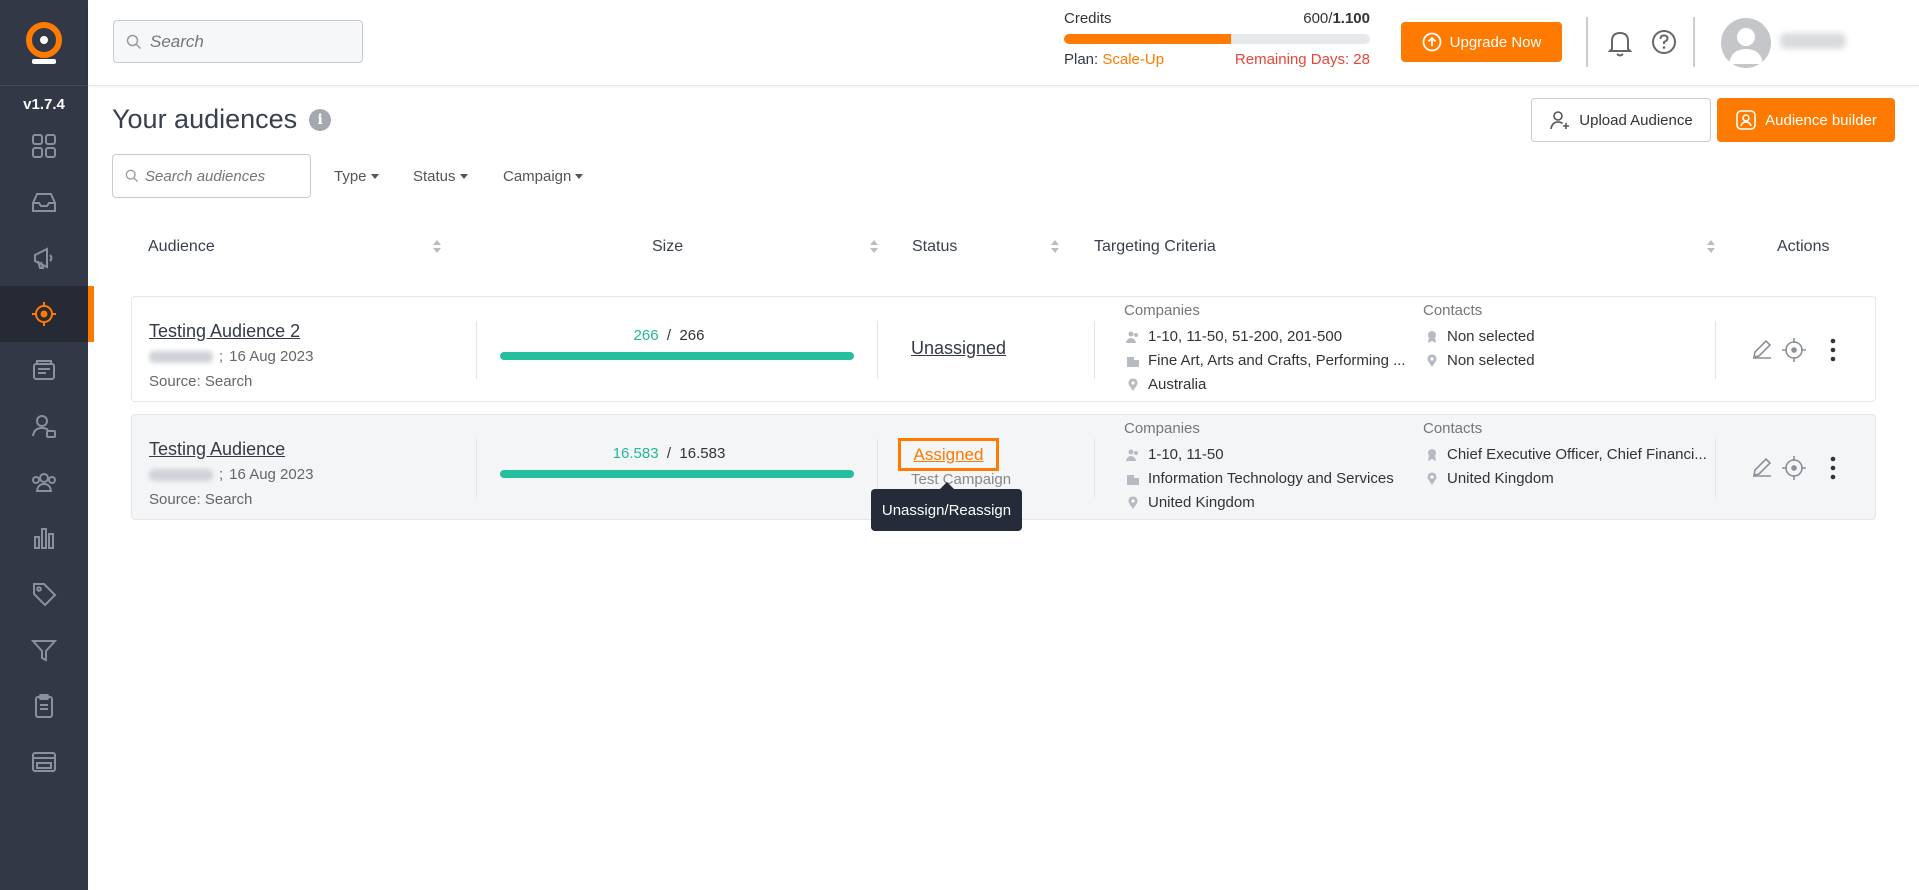 The image size is (1919, 890). I want to click on company-industry-criteria: Information Technology and Services, so click(1260, 478).